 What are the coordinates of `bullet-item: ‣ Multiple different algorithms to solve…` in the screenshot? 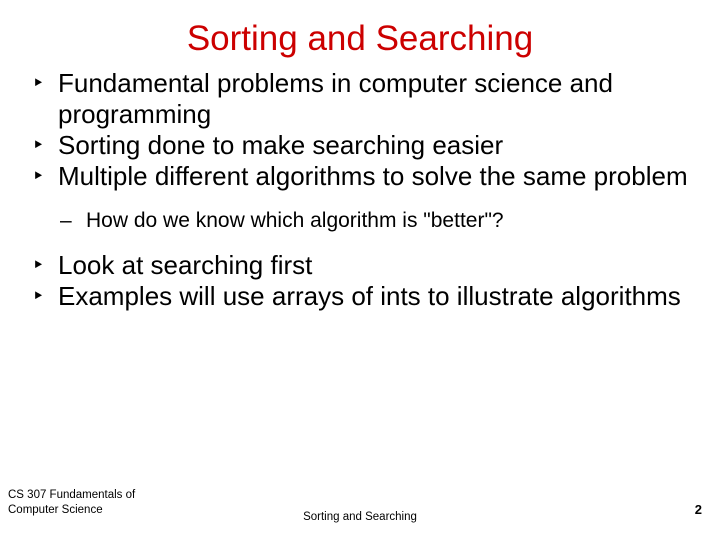 It's located at (362, 176).